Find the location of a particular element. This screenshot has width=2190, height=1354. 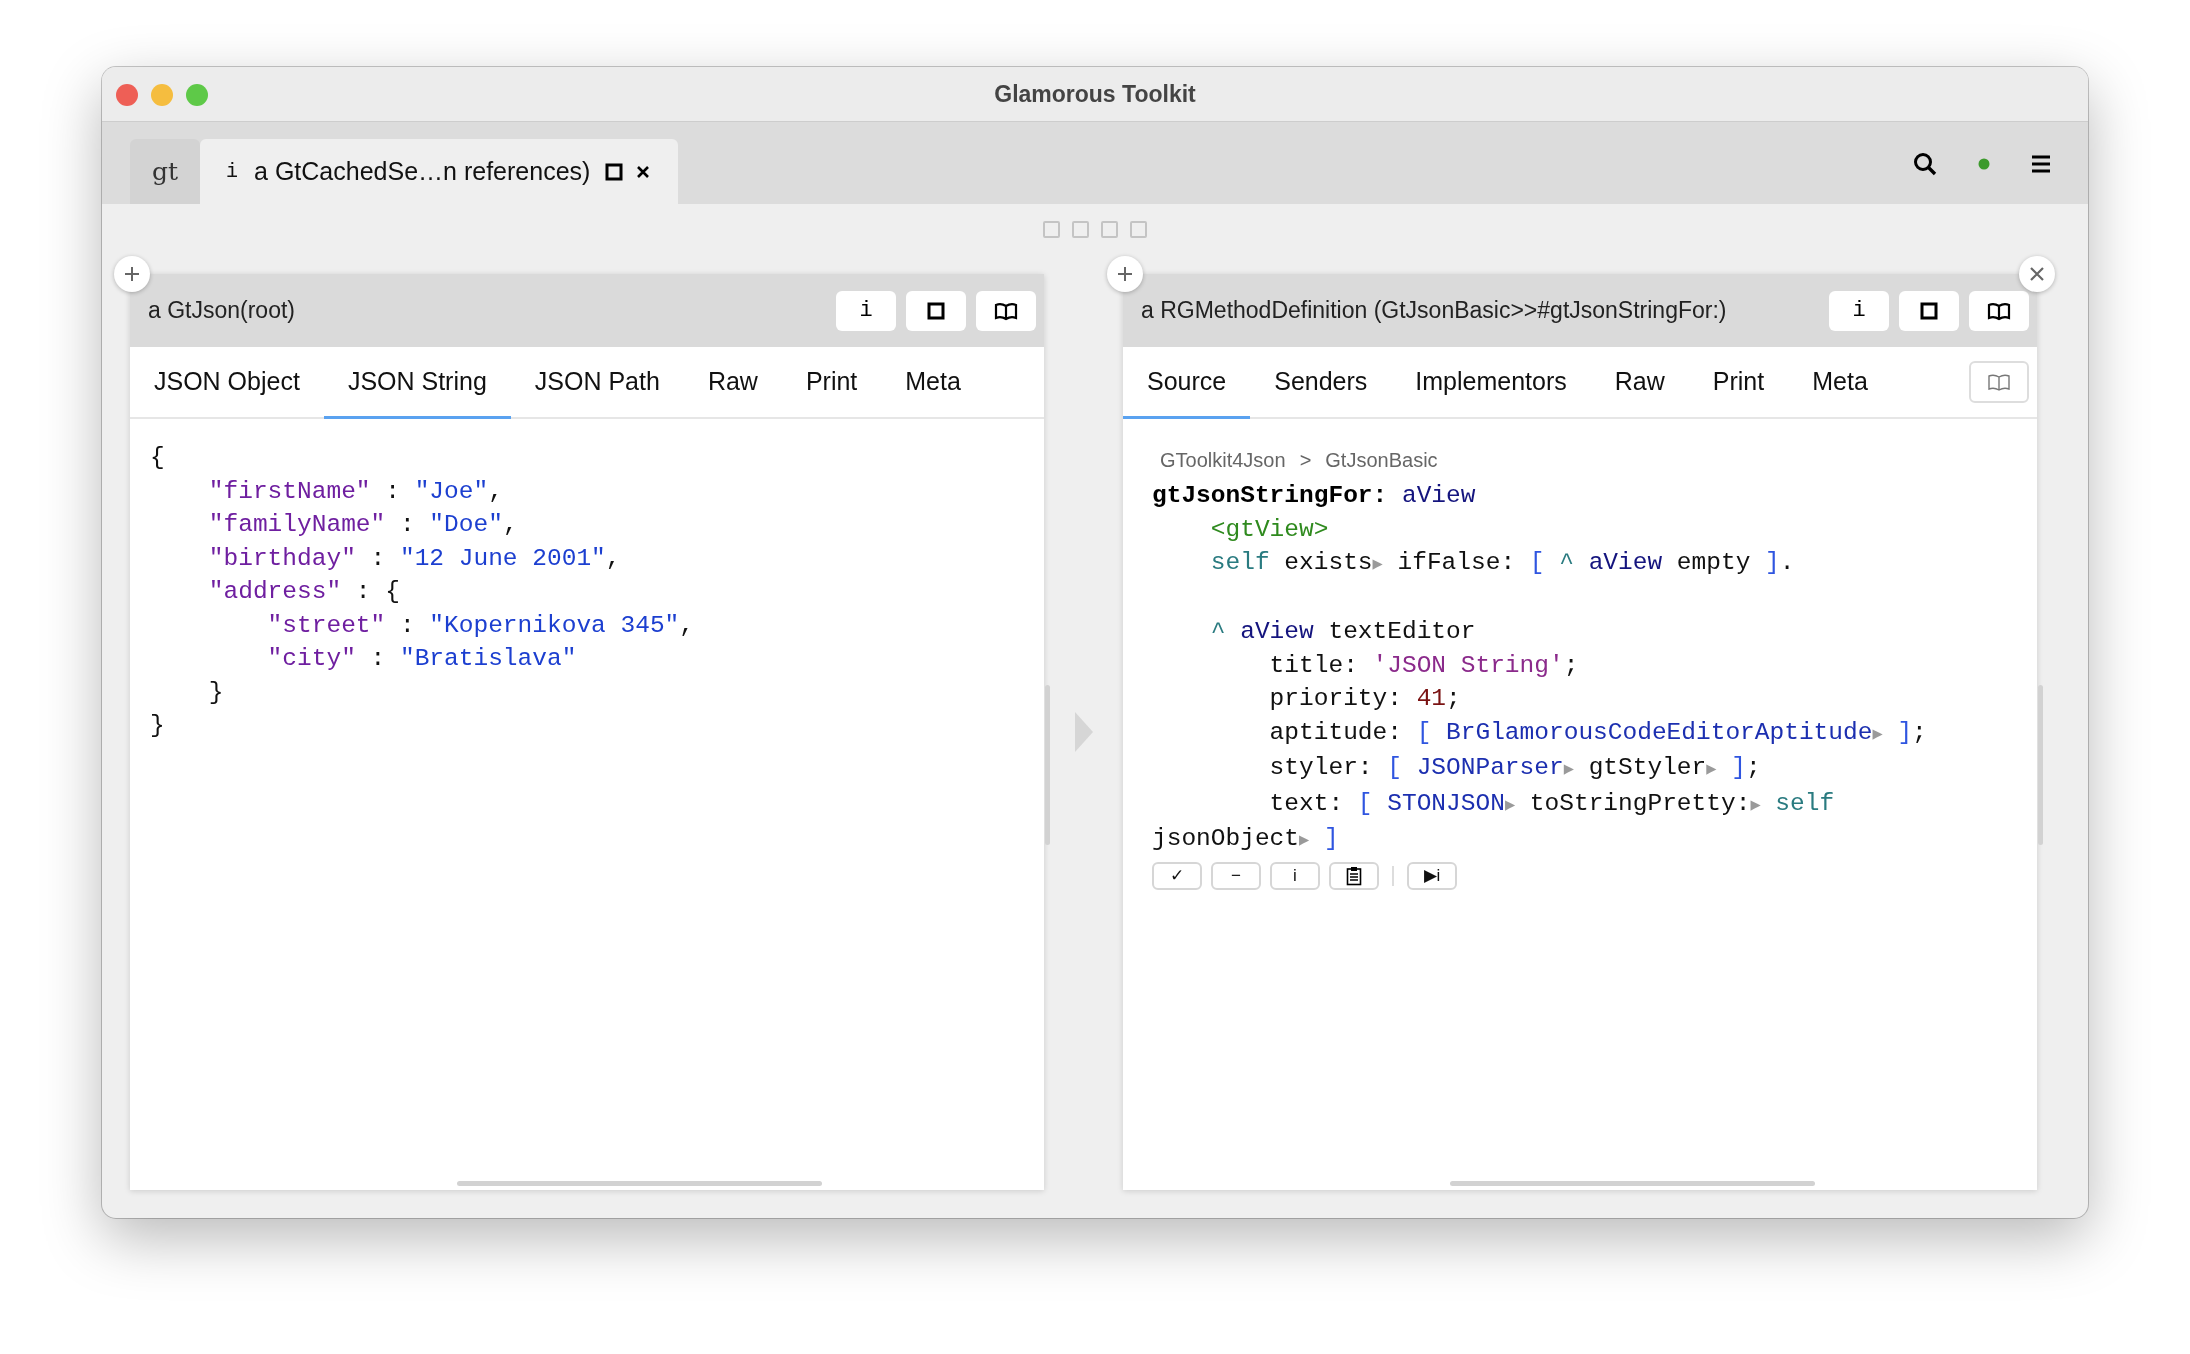

zoom-button is located at coordinates (197, 95).